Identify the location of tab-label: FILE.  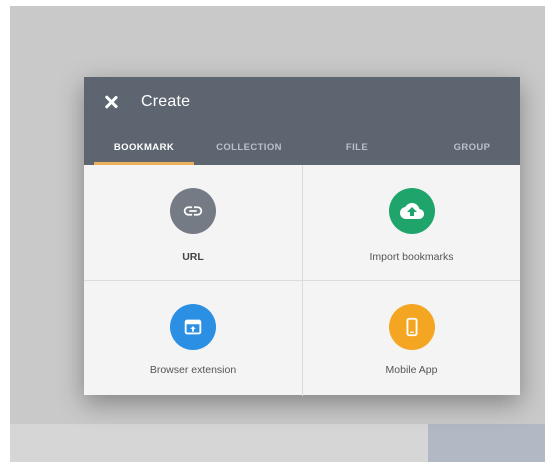
(357, 147).